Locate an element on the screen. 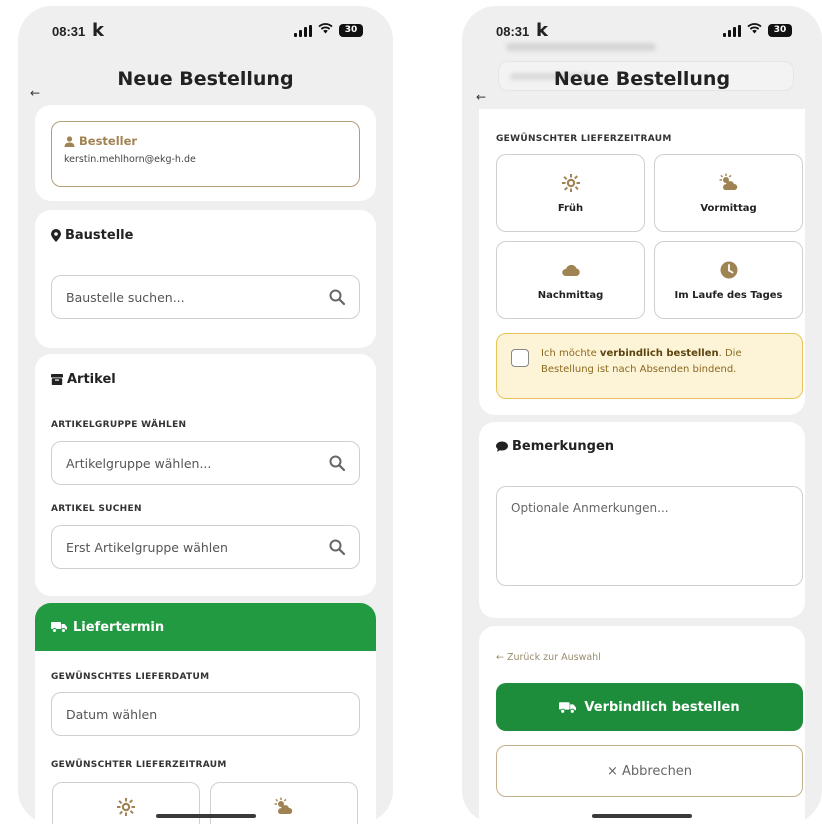  binding-order-checkbox is located at coordinates (520, 358).